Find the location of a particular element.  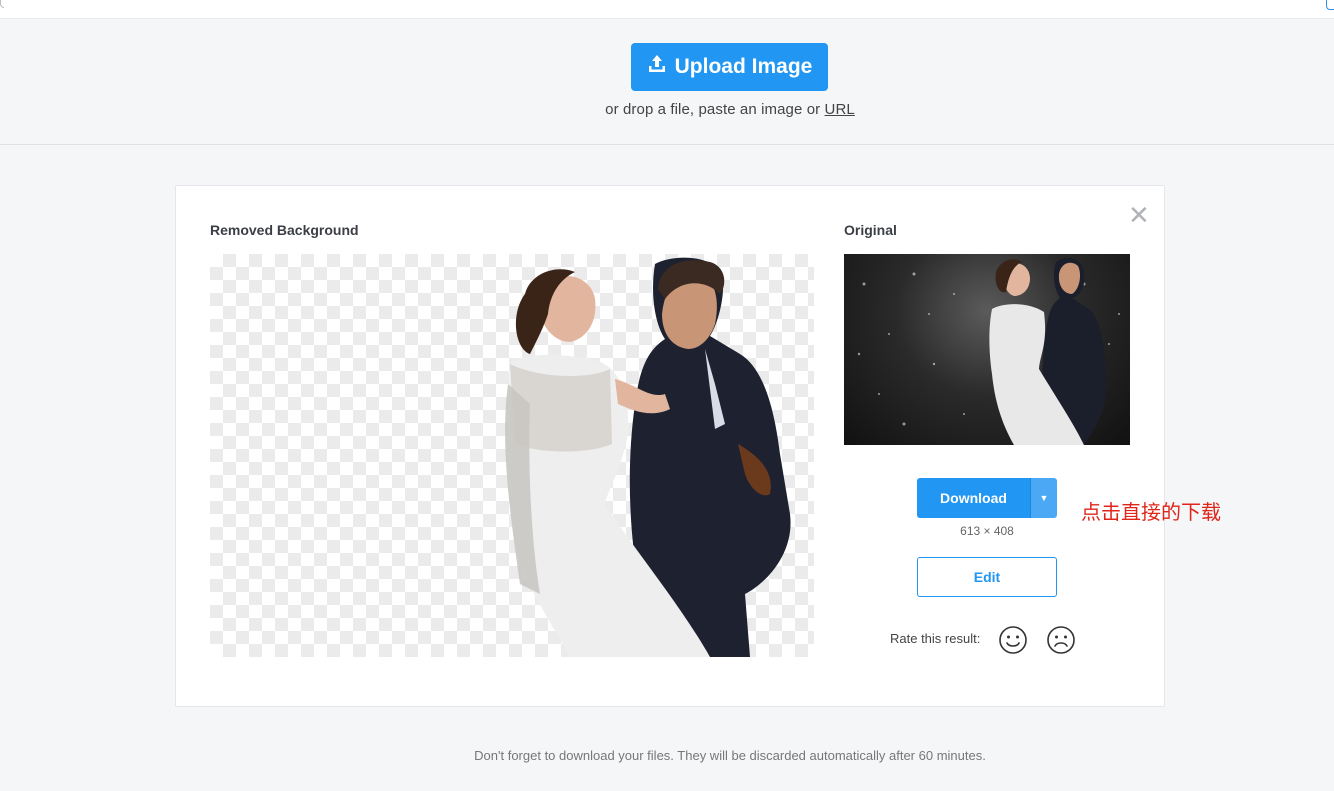

upload-image-button: Upload Image is located at coordinates (729, 67).